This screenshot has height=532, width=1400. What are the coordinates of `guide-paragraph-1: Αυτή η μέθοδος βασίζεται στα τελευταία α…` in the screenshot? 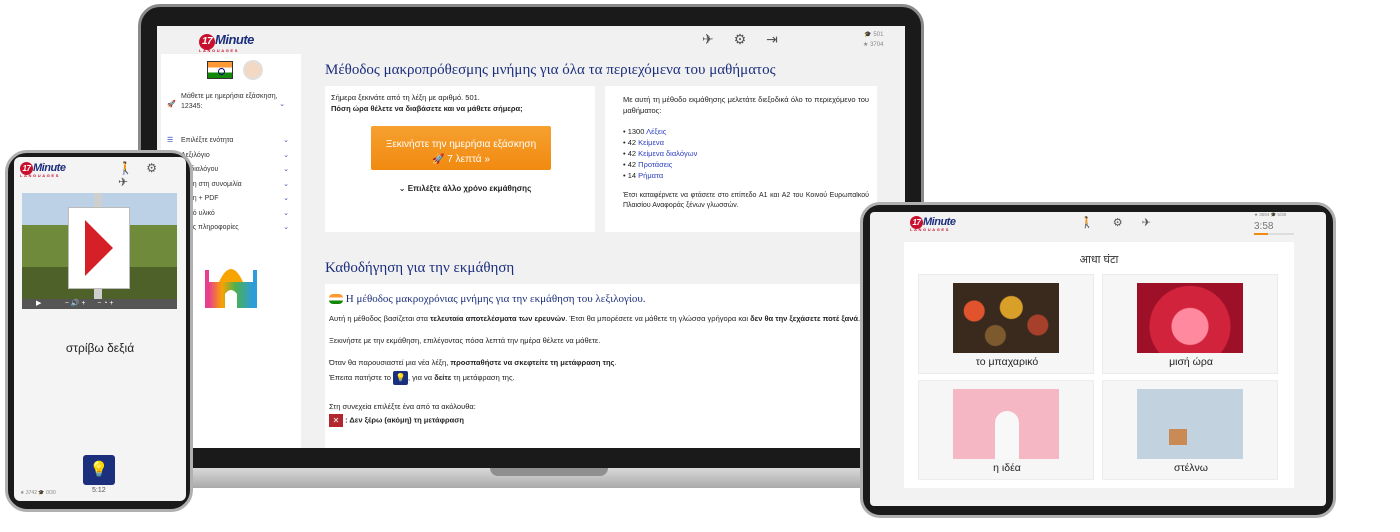 It's located at (594, 318).